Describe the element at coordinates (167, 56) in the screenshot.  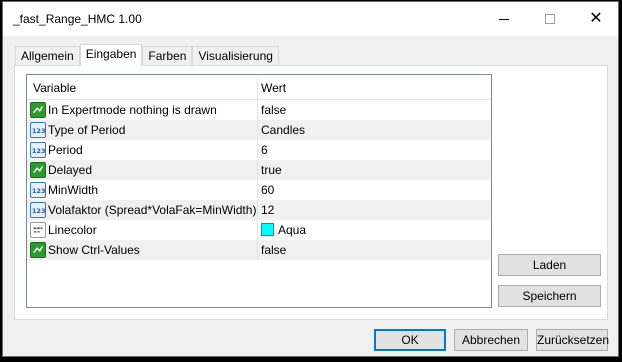
I see `tab-farben: Farben` at that location.